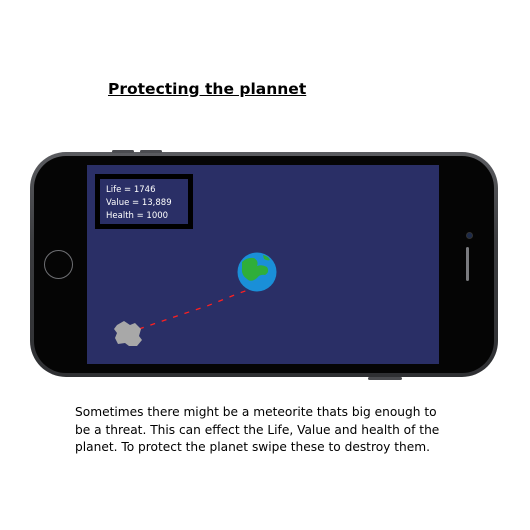 This screenshot has height=530, width=530. I want to click on stats-panel-inner: Life = 1746 Value = 13,889 Health = 1000, so click(144, 201).